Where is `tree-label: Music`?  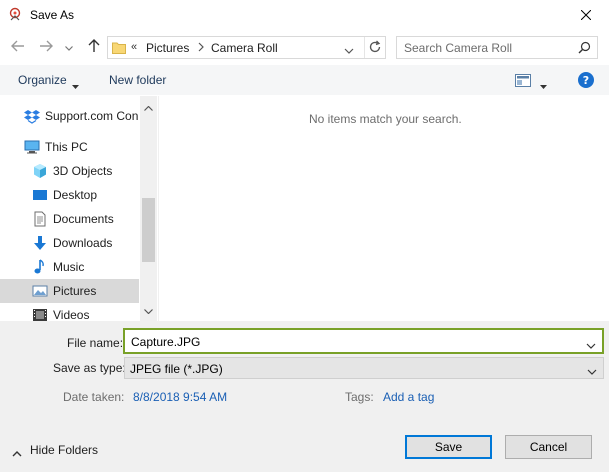
tree-label: Music is located at coordinates (69, 267).